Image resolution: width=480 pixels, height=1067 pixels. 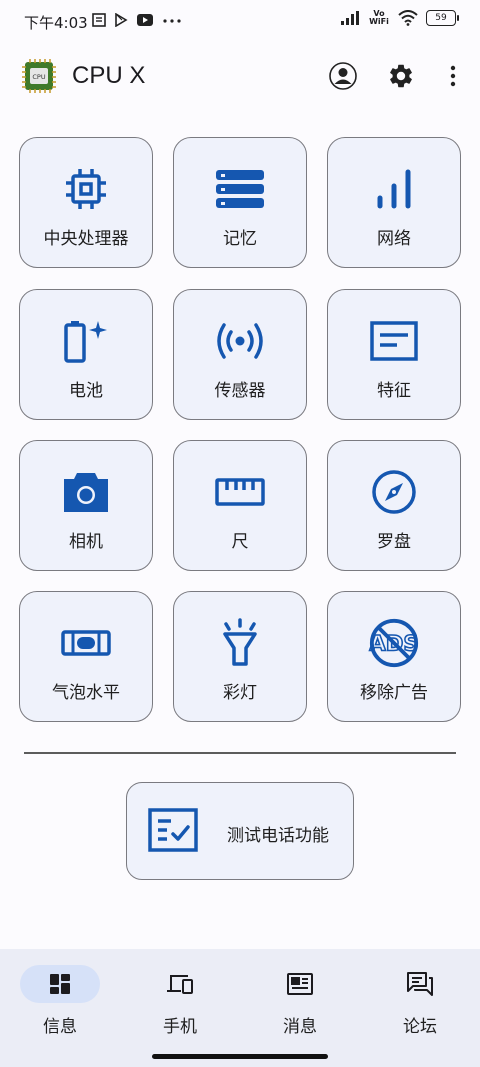 What do you see at coordinates (408, 18) in the screenshot?
I see `wifi-icon` at bounding box center [408, 18].